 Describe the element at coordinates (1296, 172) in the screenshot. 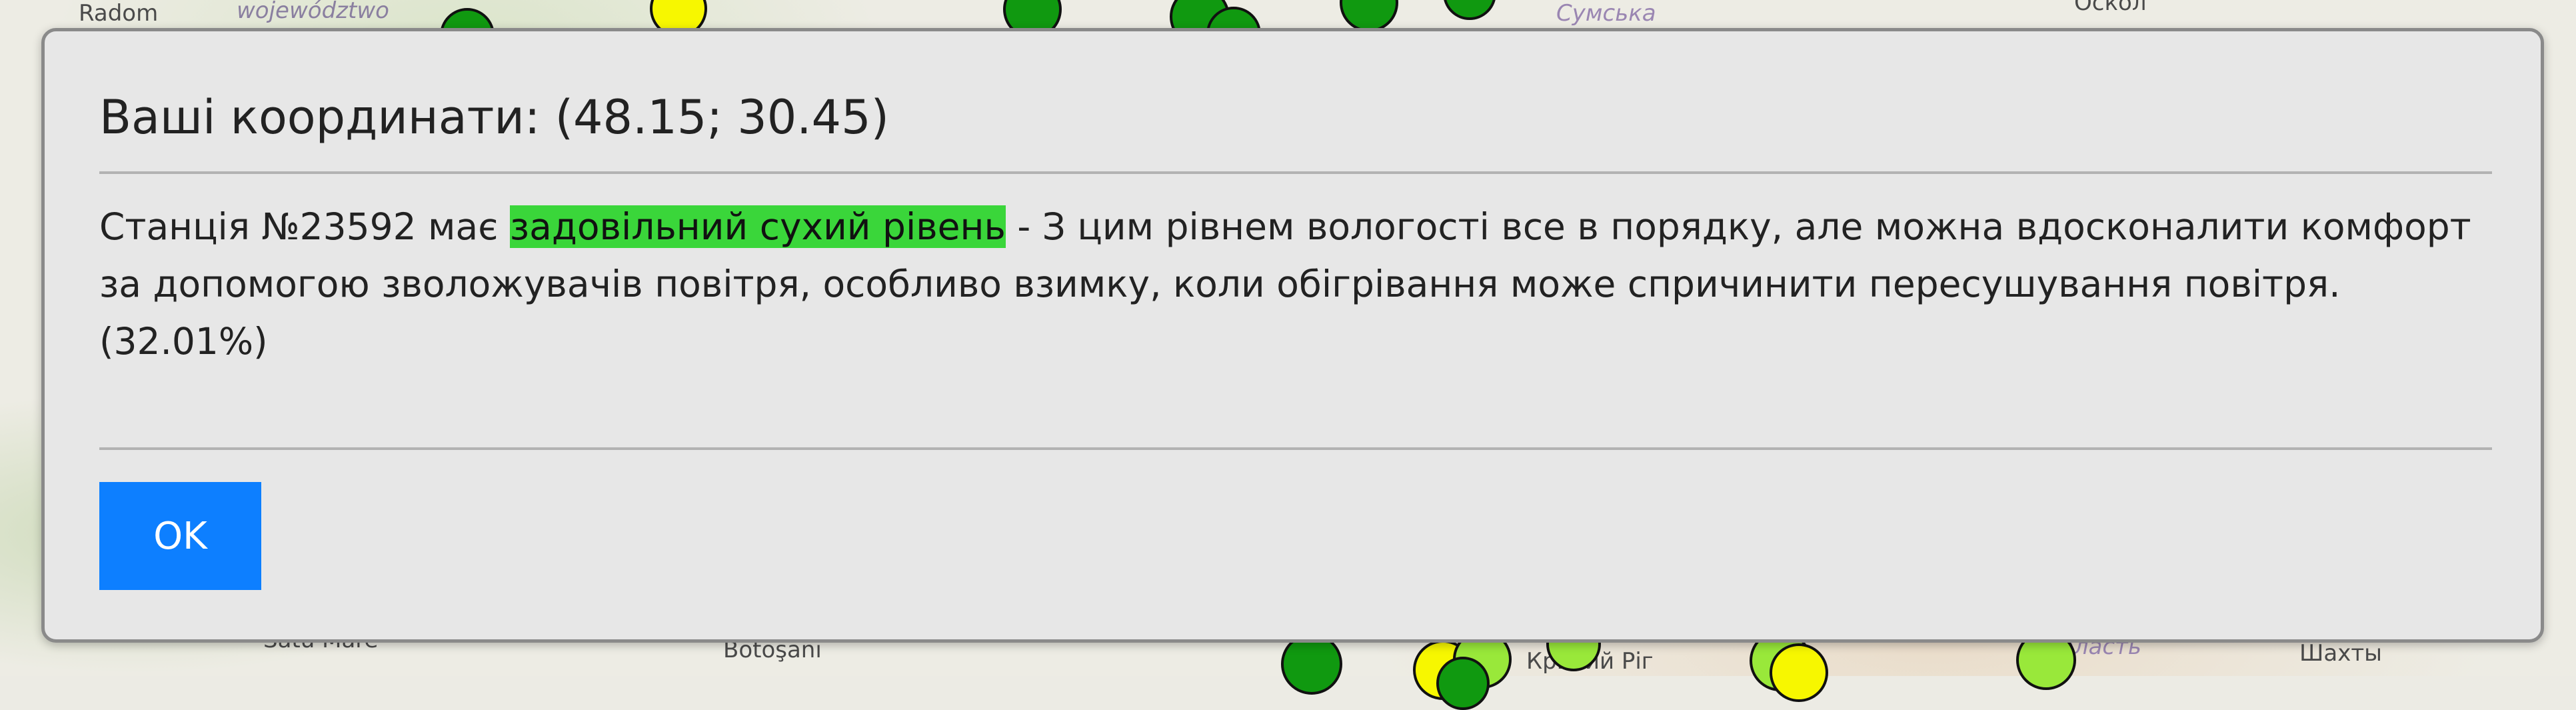

I see `dialog-divider-top` at that location.